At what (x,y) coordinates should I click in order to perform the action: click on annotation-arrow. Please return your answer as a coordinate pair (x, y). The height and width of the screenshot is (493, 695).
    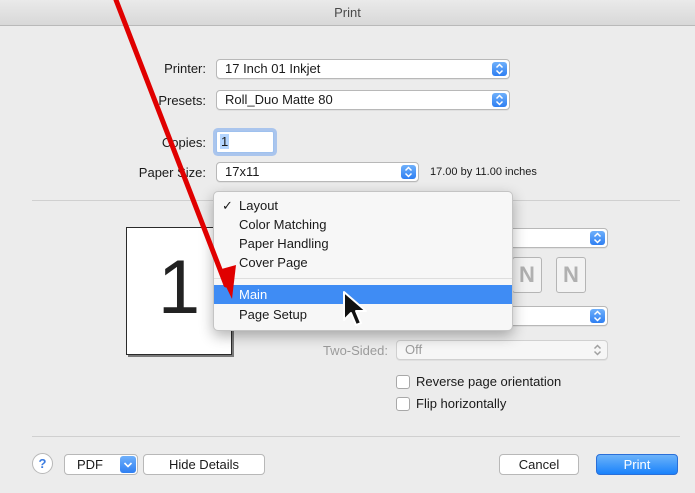
    Looking at the image, I should click on (174, 149).